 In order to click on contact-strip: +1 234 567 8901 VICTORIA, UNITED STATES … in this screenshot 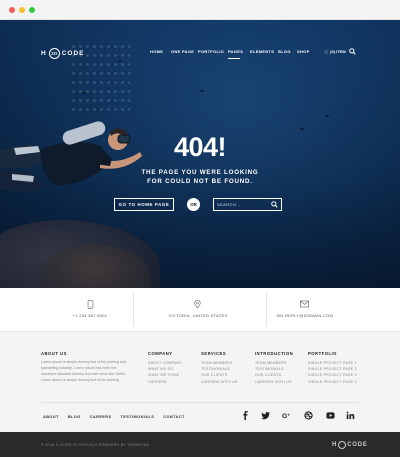, I will do `click(200, 309)`.